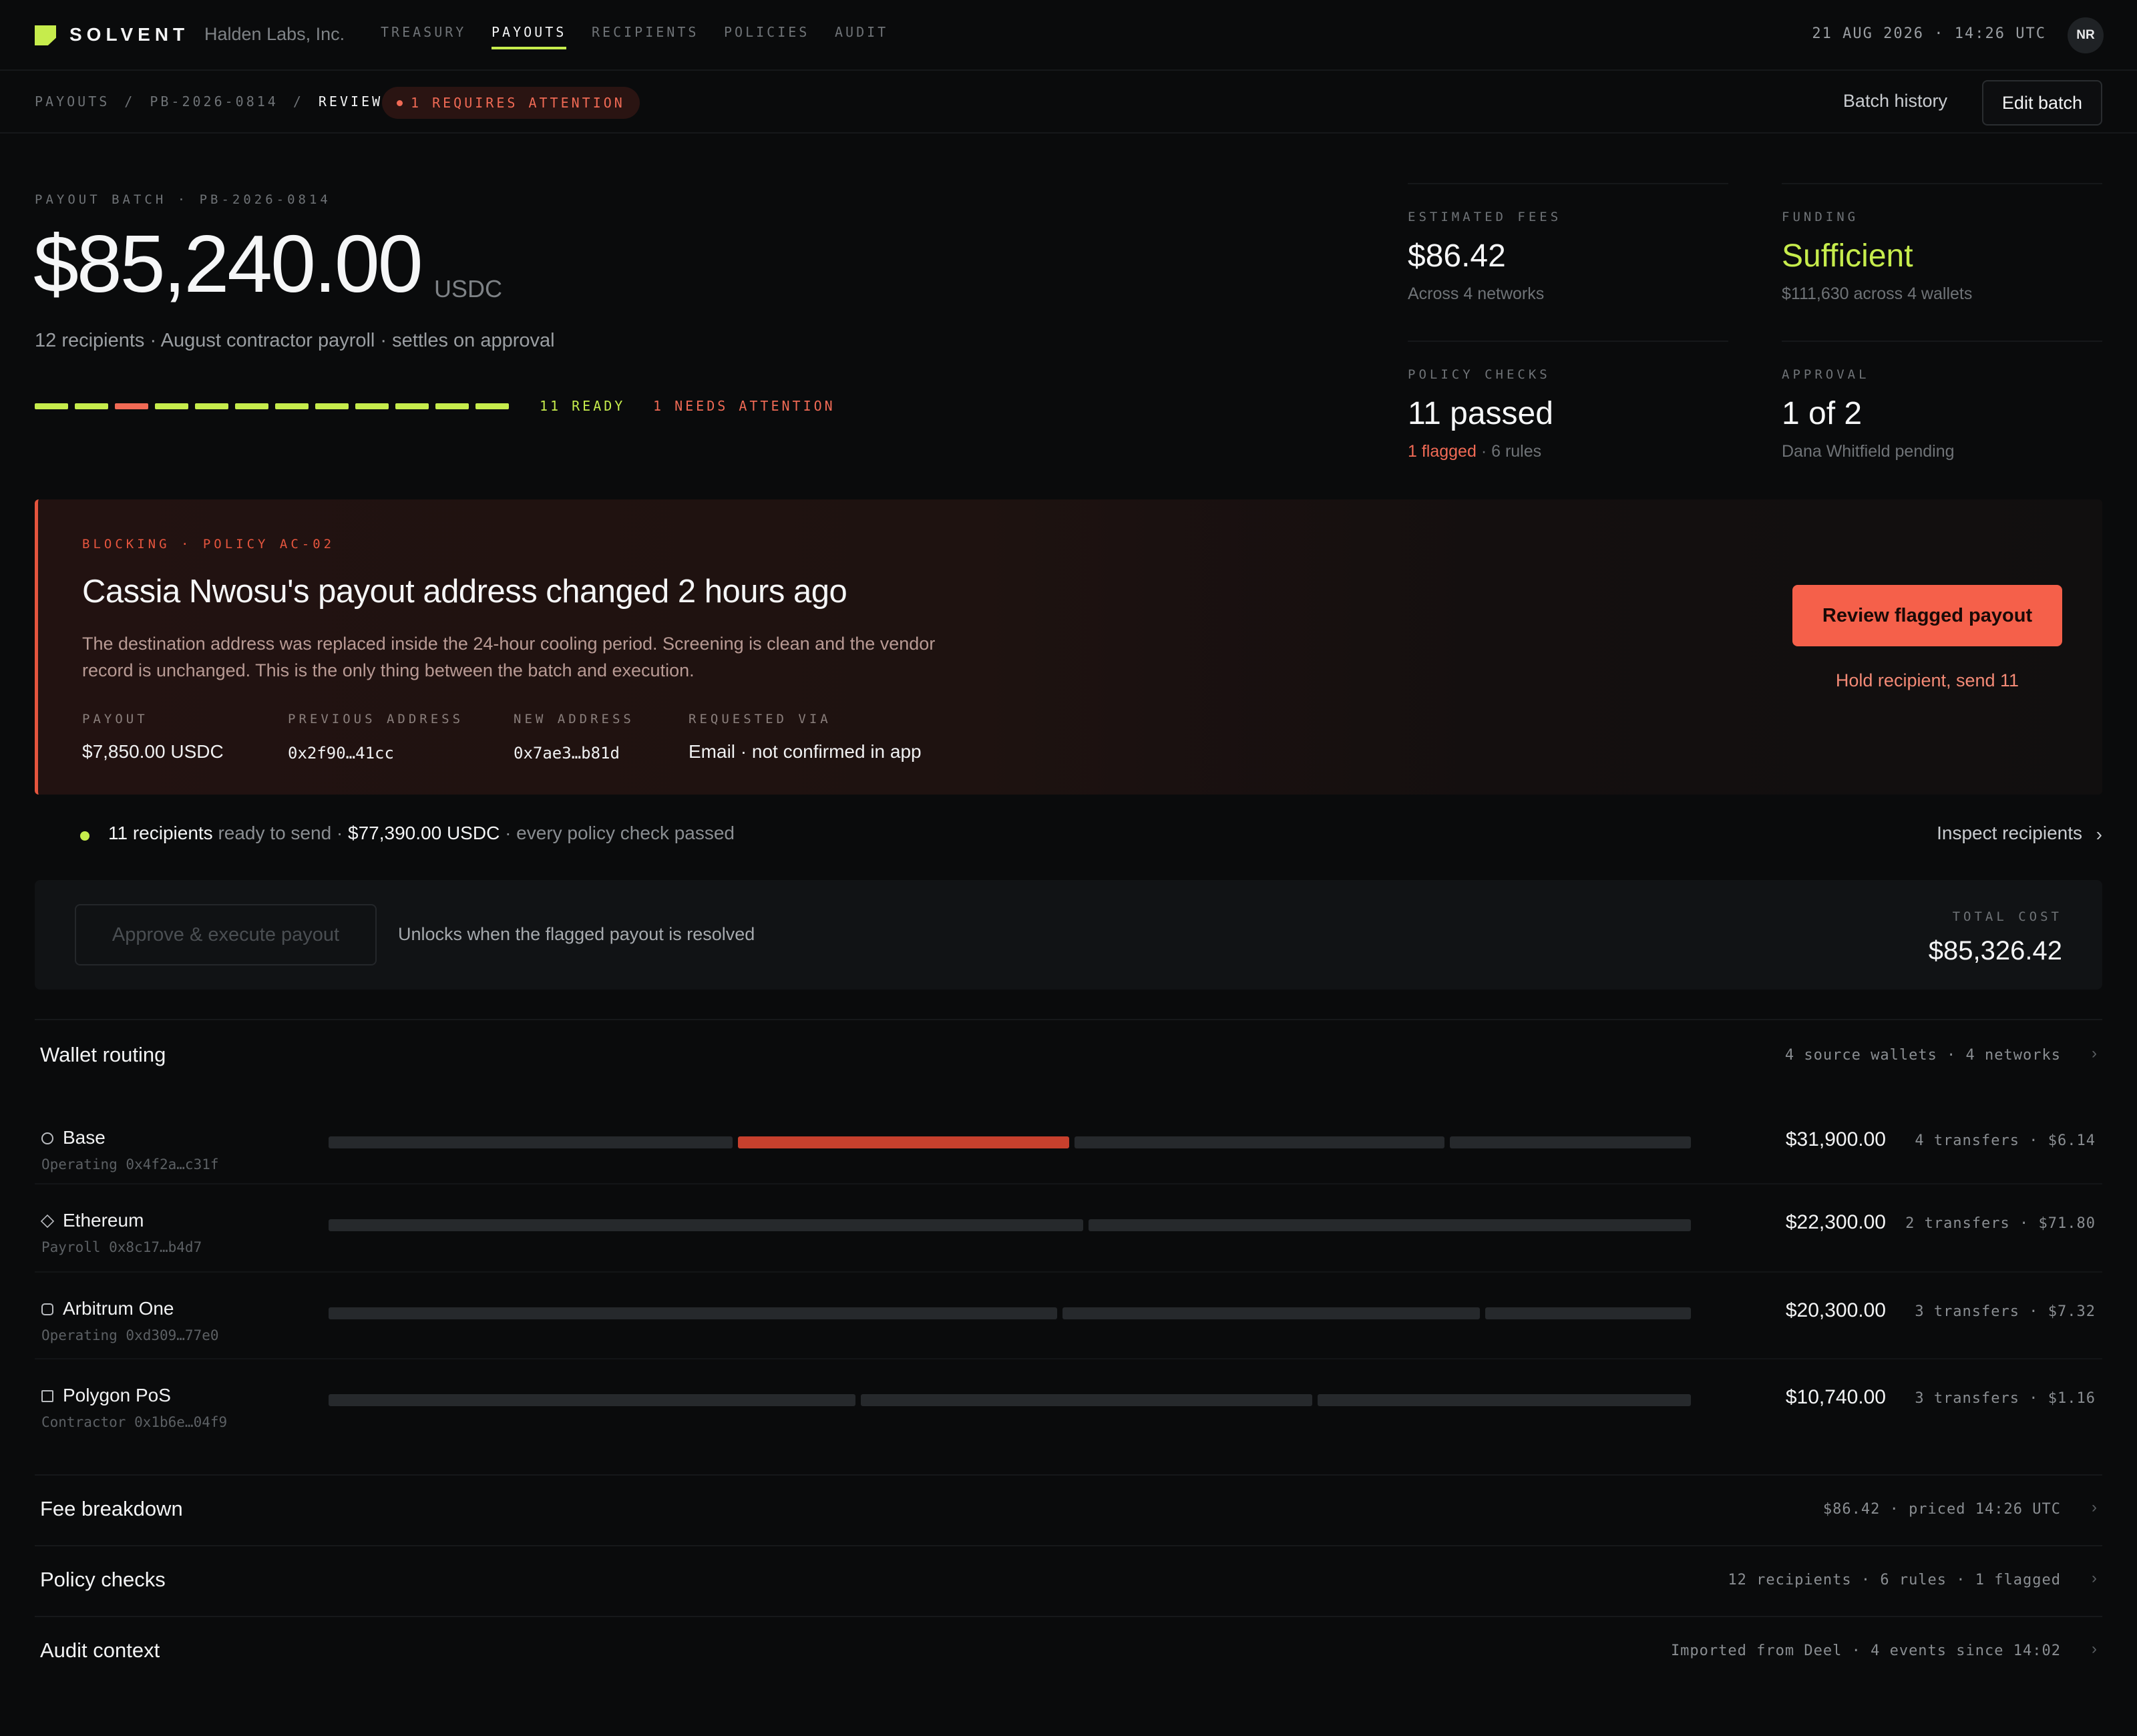 This screenshot has height=1736, width=2137. I want to click on logo-icon, so click(45, 35).